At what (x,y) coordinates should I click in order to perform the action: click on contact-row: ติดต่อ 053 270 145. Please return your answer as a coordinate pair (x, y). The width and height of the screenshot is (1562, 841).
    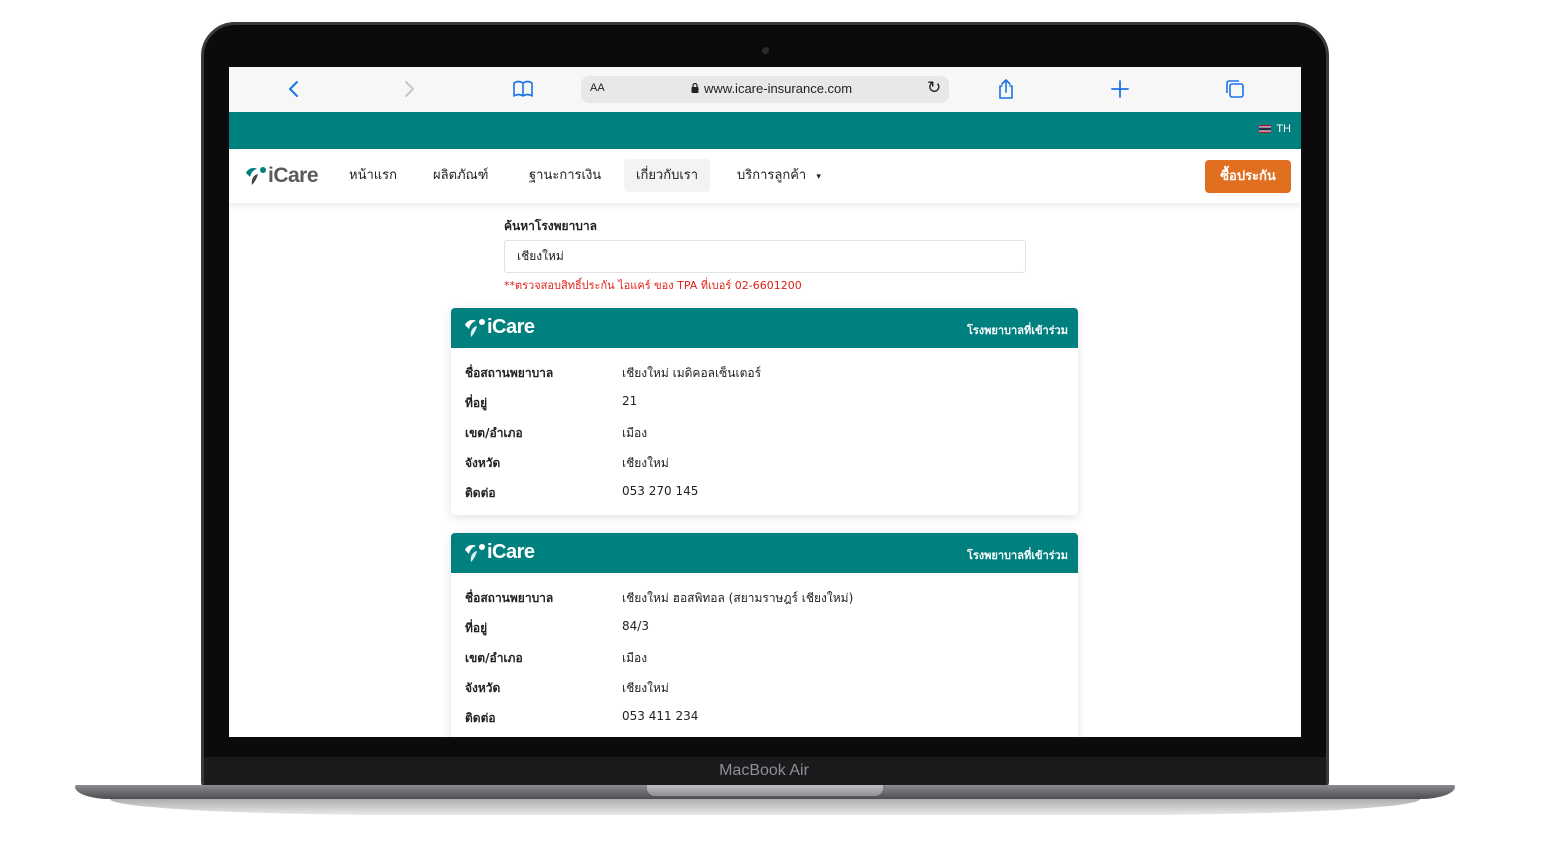
    Looking at the image, I should click on (764, 497).